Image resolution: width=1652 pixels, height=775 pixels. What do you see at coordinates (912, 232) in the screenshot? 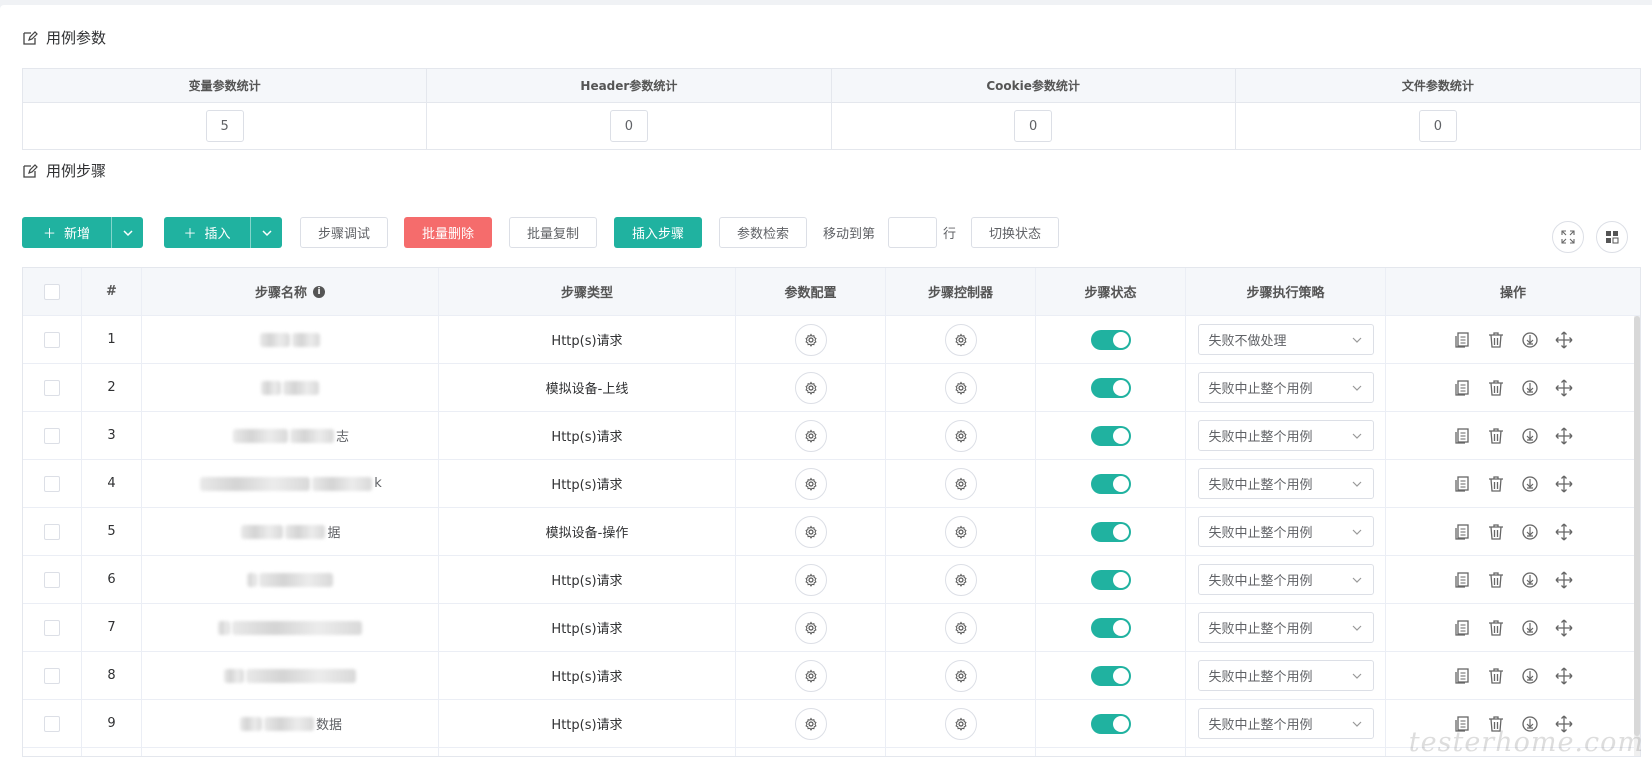
I see `move-to-row-input` at bounding box center [912, 232].